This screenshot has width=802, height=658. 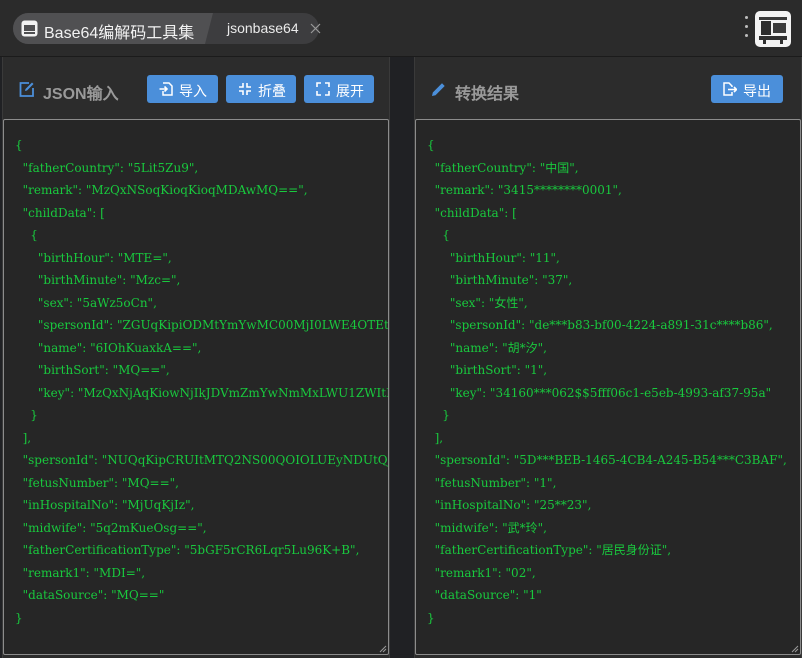 What do you see at coordinates (401, 28) in the screenshot?
I see `title-bar: Base64编解码工具集 jsonbase64` at bounding box center [401, 28].